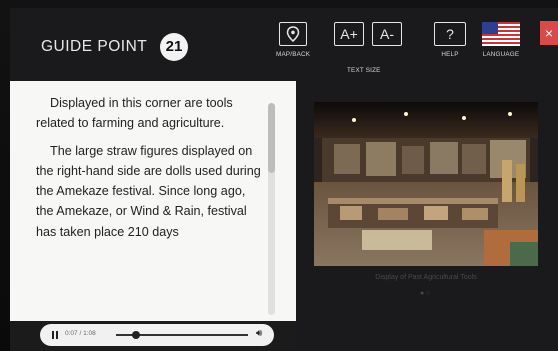 This screenshot has width=558, height=351. I want to click on text-size-increase-button: A+, so click(349, 34).